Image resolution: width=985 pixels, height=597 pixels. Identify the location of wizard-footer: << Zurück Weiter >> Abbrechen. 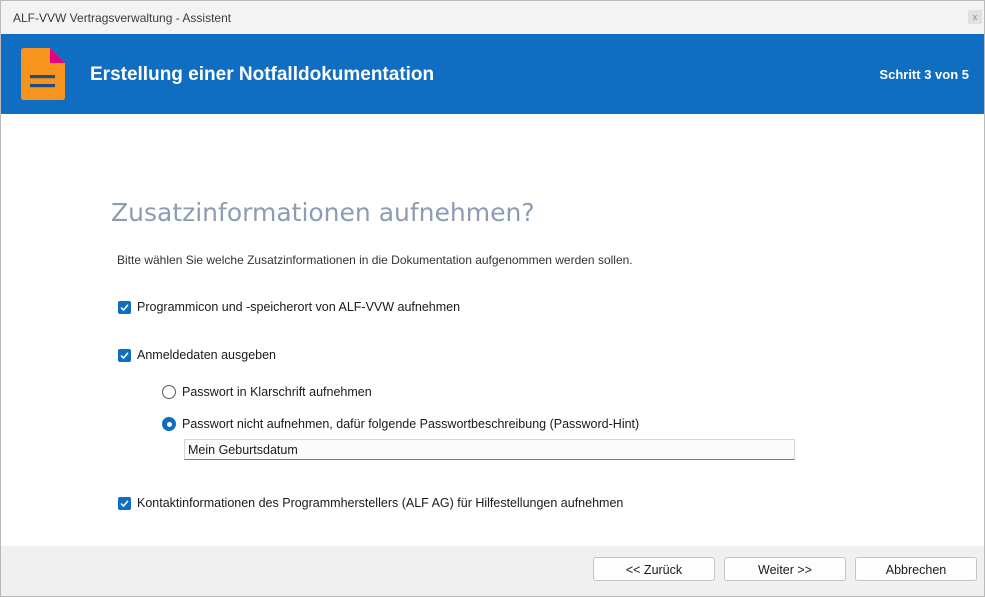
(492, 571).